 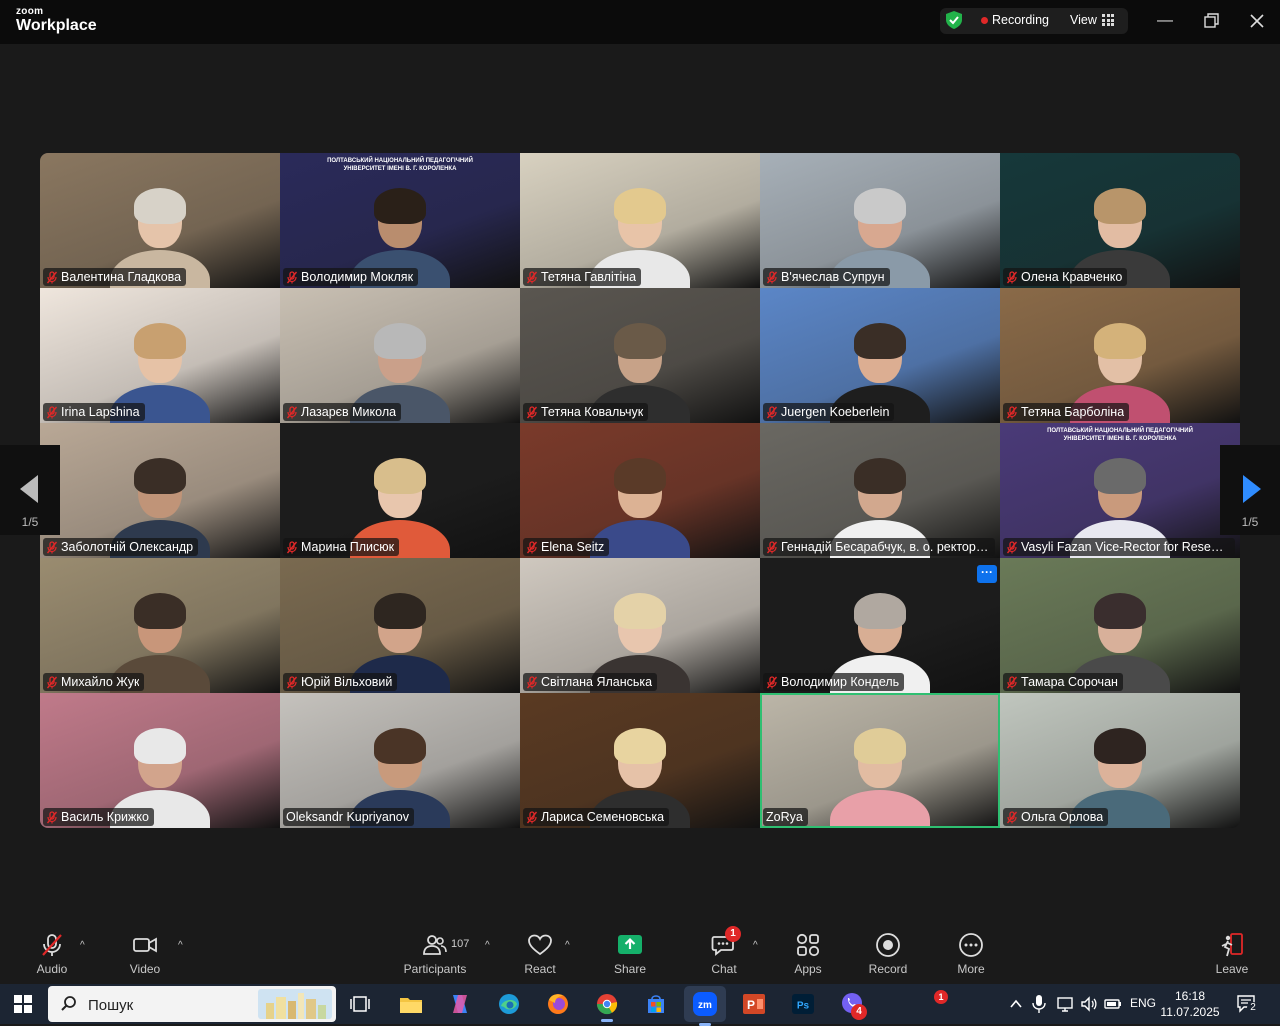 What do you see at coordinates (1120, 760) in the screenshot?
I see `video-tile: Ольга Орлова` at bounding box center [1120, 760].